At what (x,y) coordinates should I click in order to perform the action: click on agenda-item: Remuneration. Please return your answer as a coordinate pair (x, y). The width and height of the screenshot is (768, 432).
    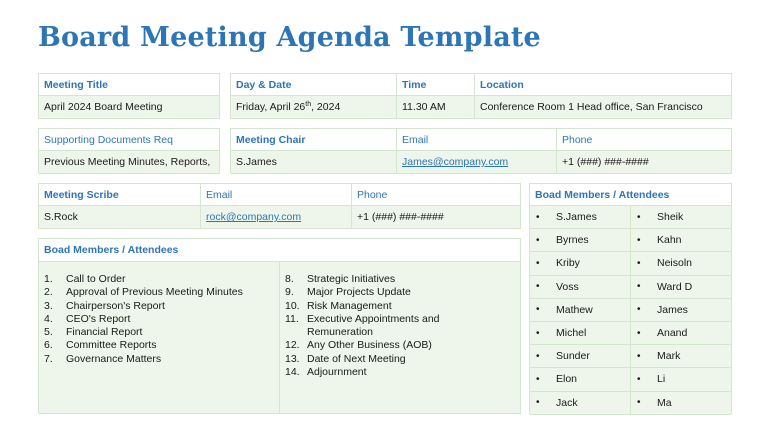
    Looking at the image, I should click on (402, 332).